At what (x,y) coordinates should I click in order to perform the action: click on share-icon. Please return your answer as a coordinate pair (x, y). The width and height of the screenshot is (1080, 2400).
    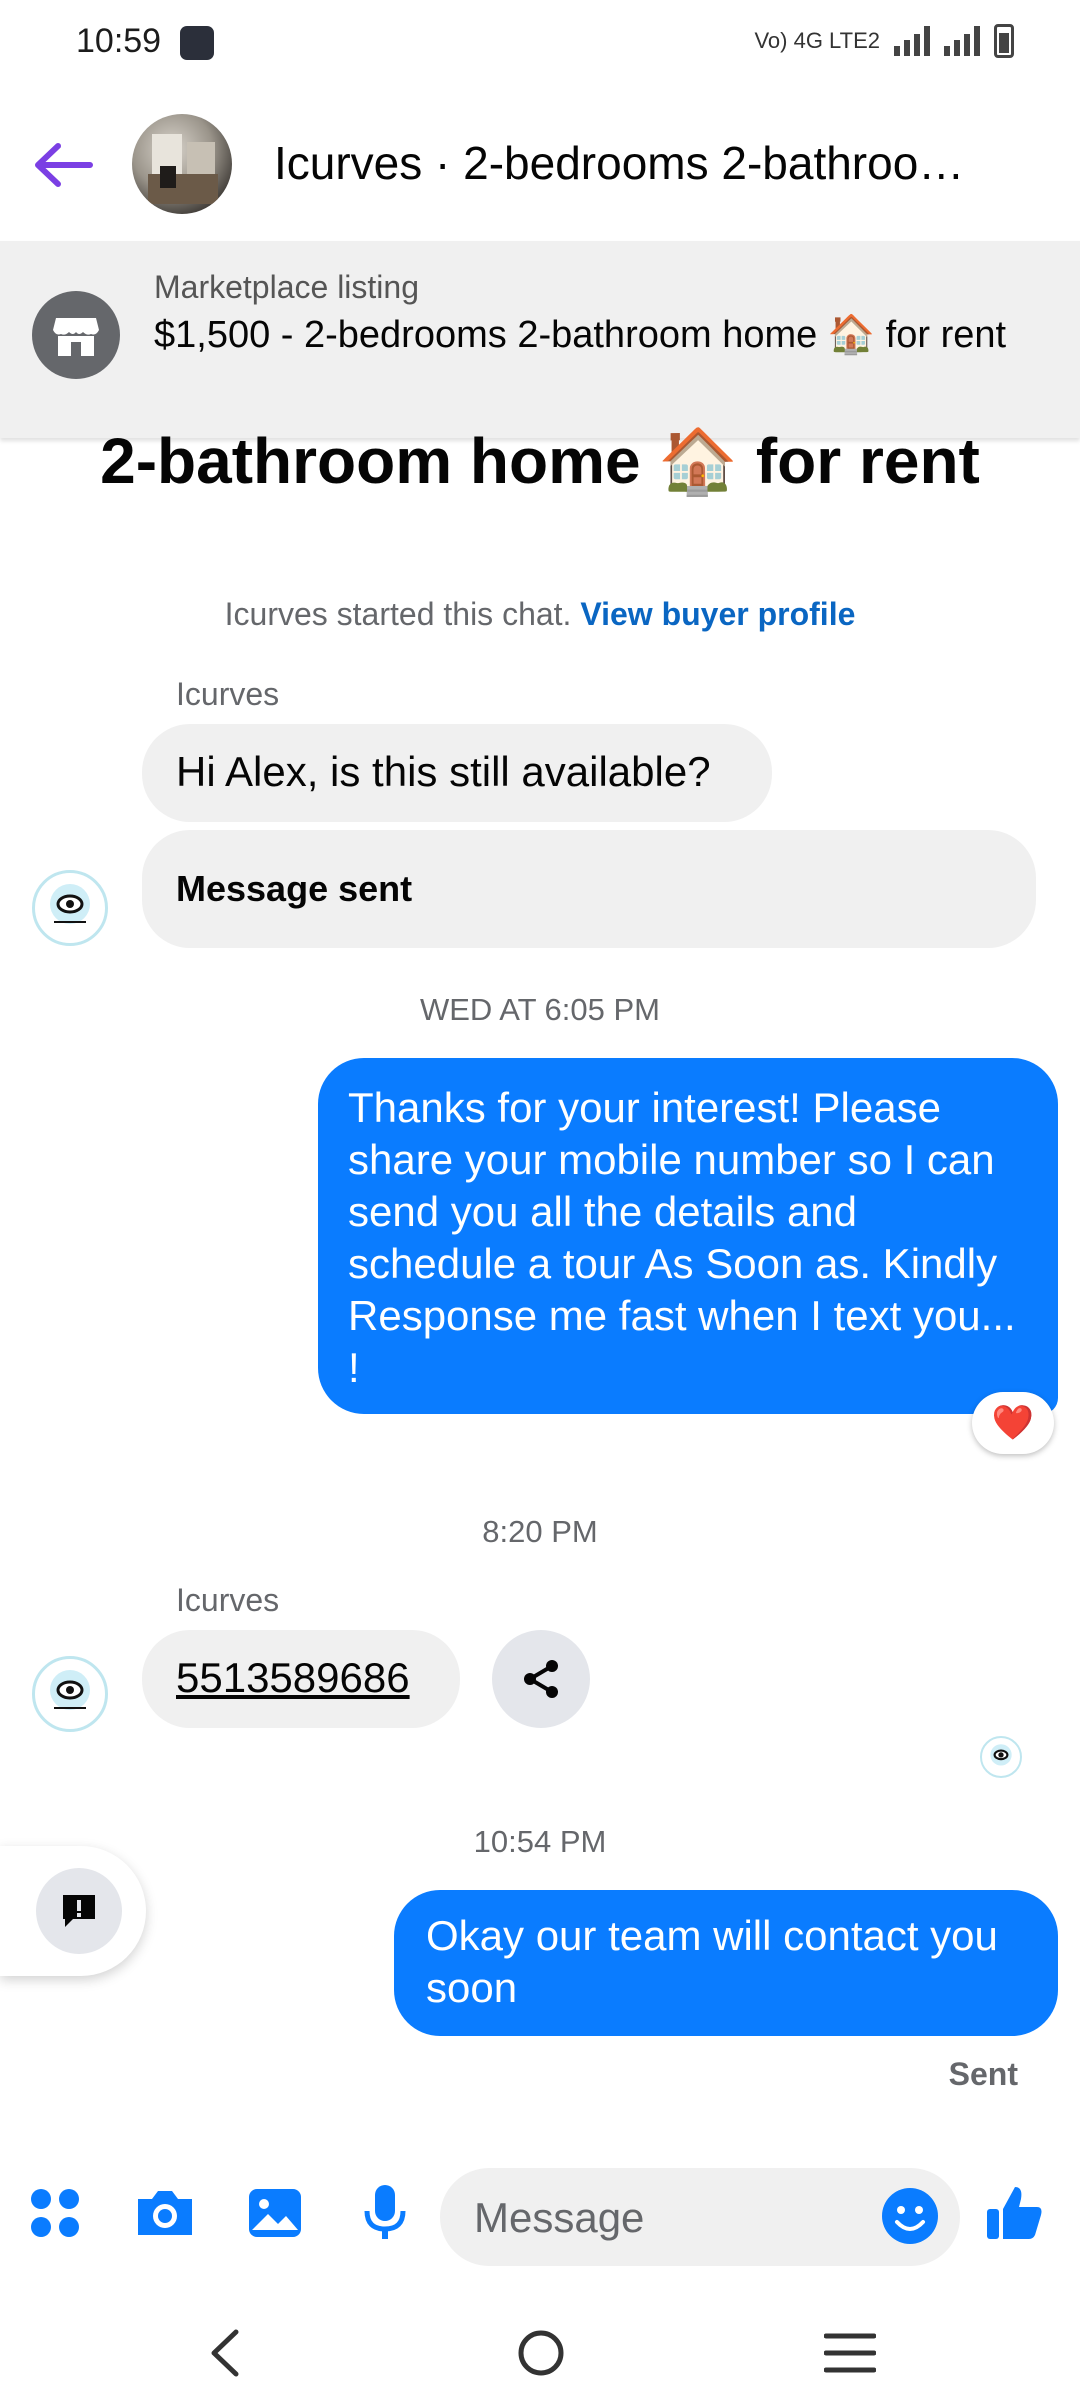
    Looking at the image, I should click on (541, 1679).